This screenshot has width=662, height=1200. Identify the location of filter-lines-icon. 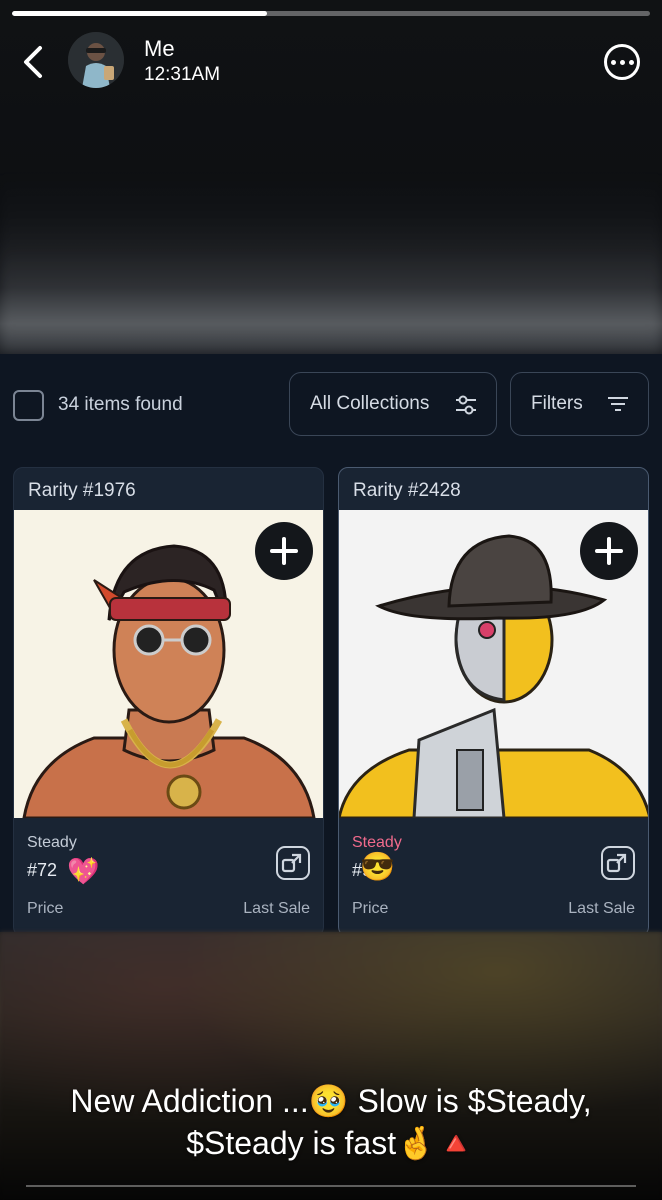
(618, 404).